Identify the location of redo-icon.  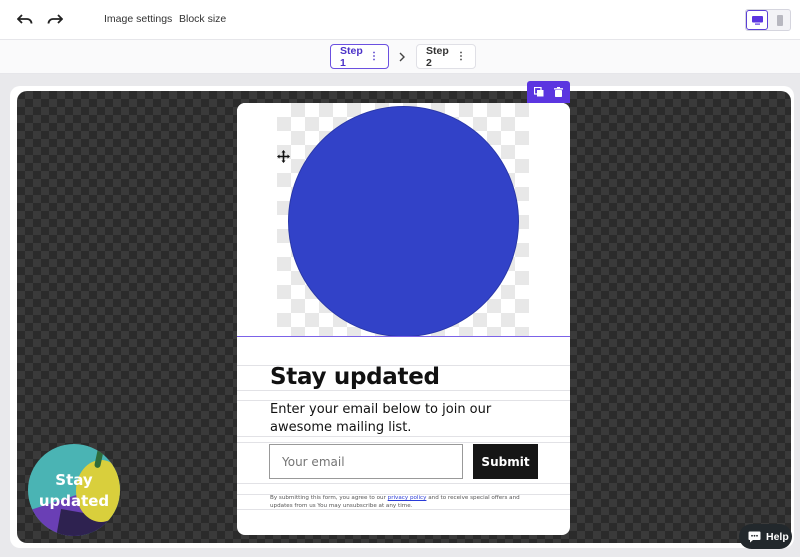
(55, 19).